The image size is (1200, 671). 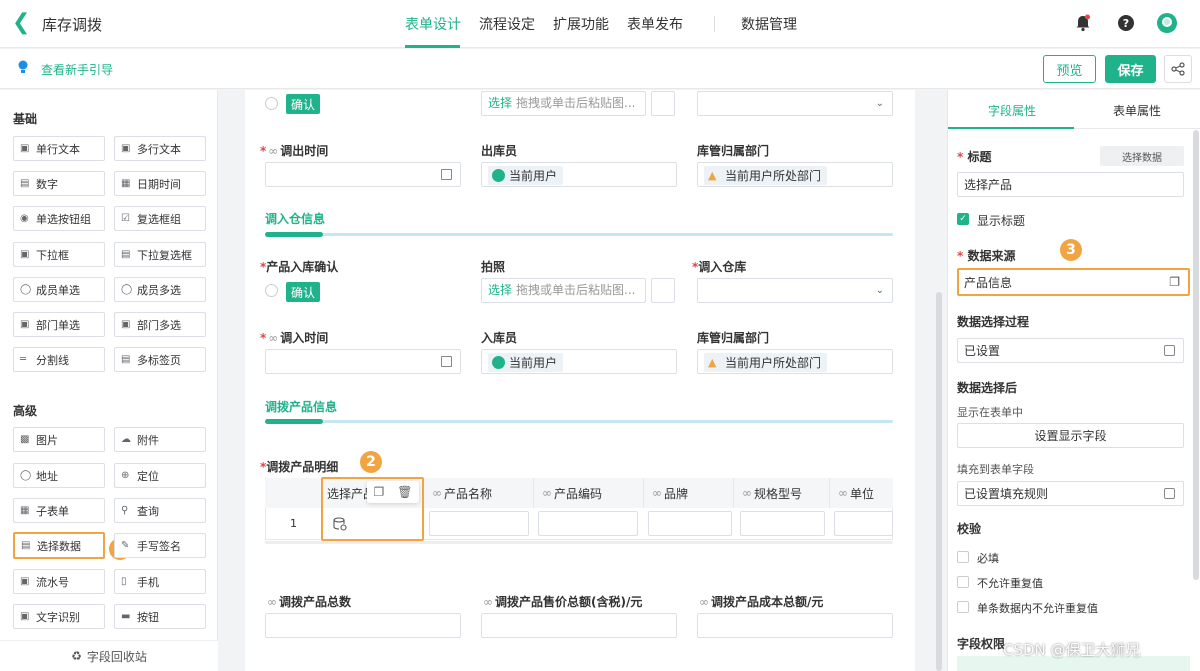 What do you see at coordinates (479, 493) in the screenshot?
I see `col-product-name: ∞ 产品名称` at bounding box center [479, 493].